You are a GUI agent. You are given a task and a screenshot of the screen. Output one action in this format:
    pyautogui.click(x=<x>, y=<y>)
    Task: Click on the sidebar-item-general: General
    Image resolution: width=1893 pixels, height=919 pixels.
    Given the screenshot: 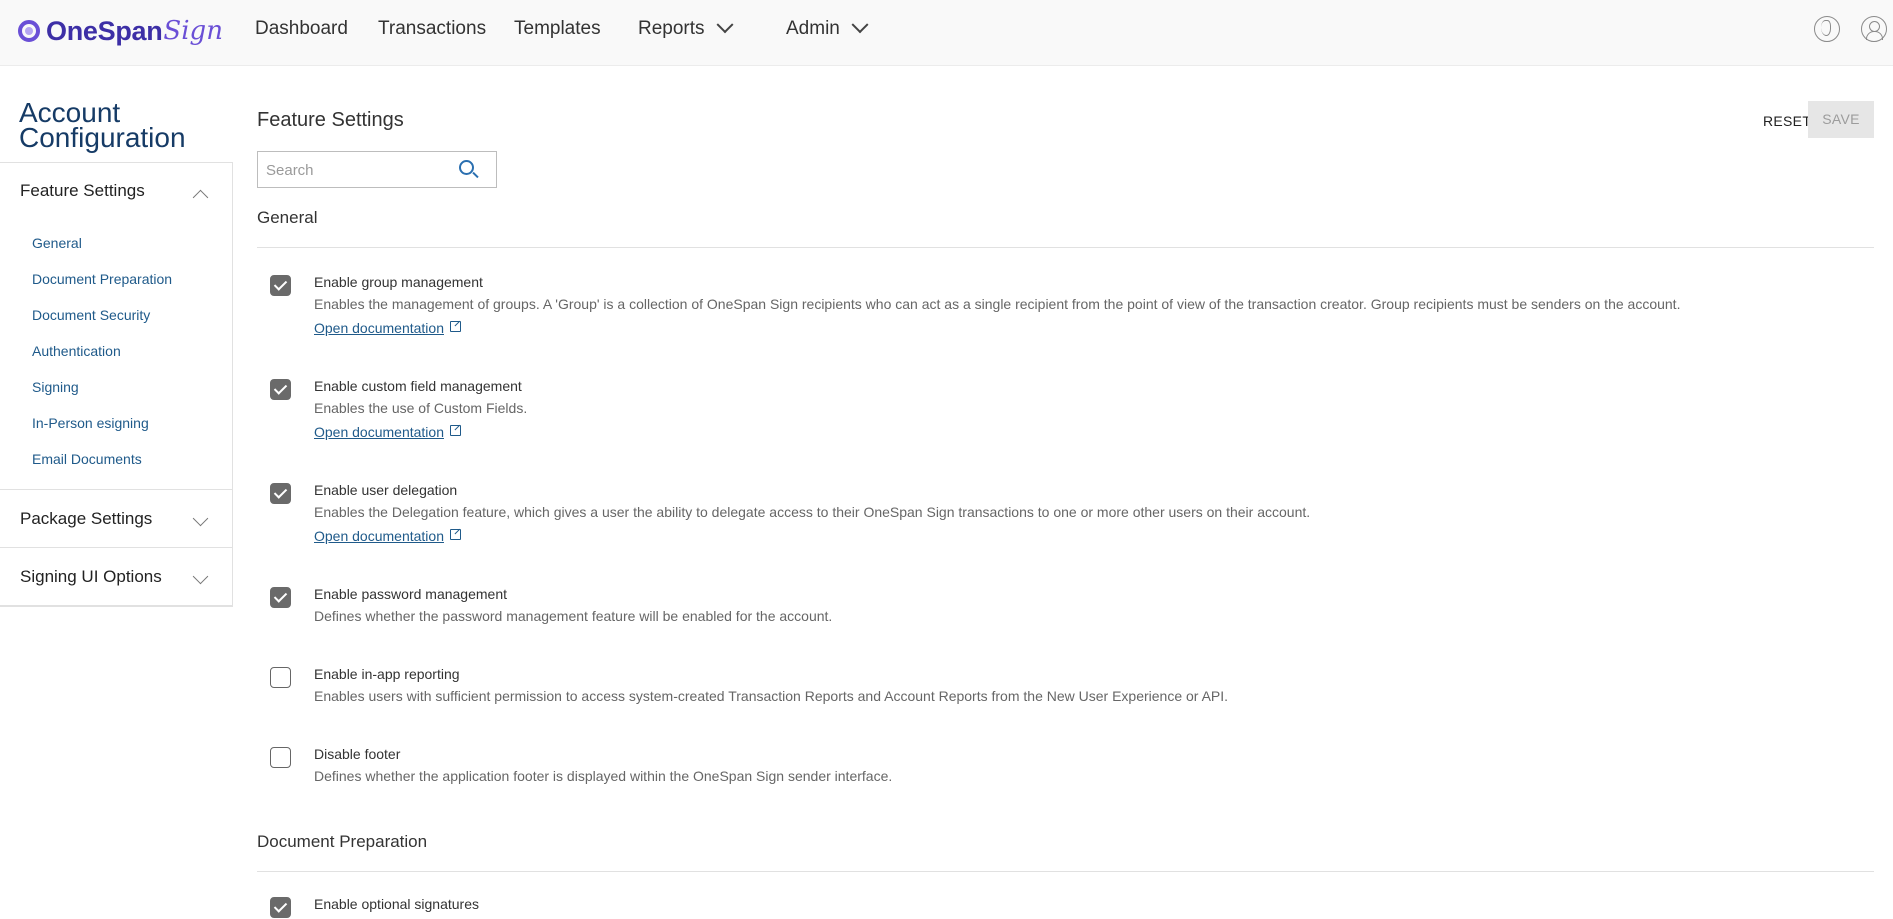 What is the action you would take?
    pyautogui.click(x=116, y=243)
    